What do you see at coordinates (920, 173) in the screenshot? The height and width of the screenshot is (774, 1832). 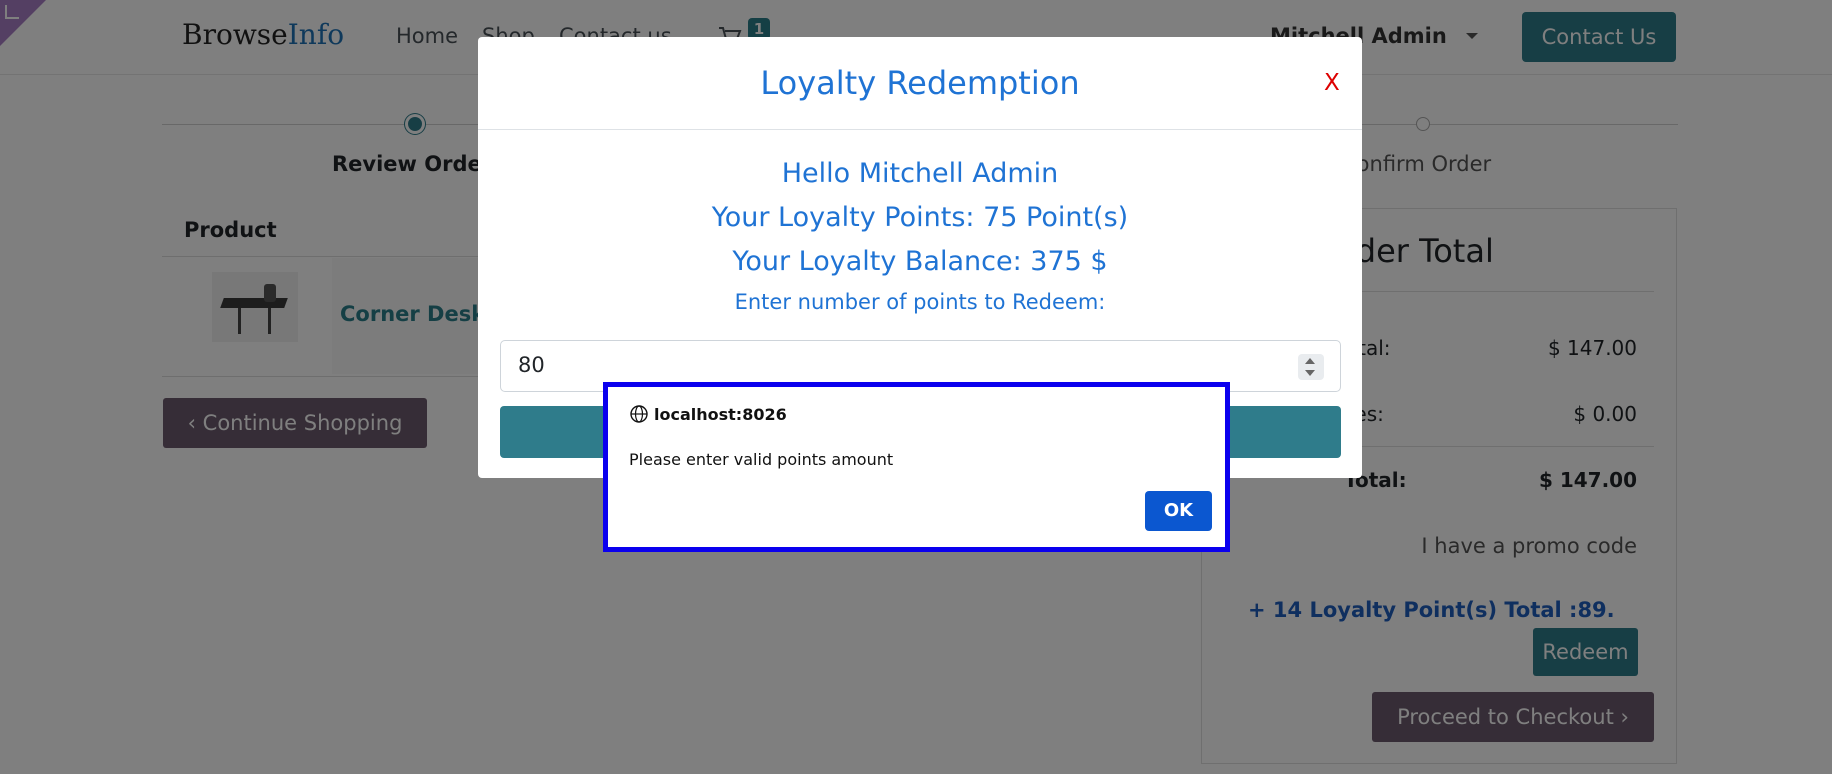 I see `greeting-text: Hello Mitchell Admin` at bounding box center [920, 173].